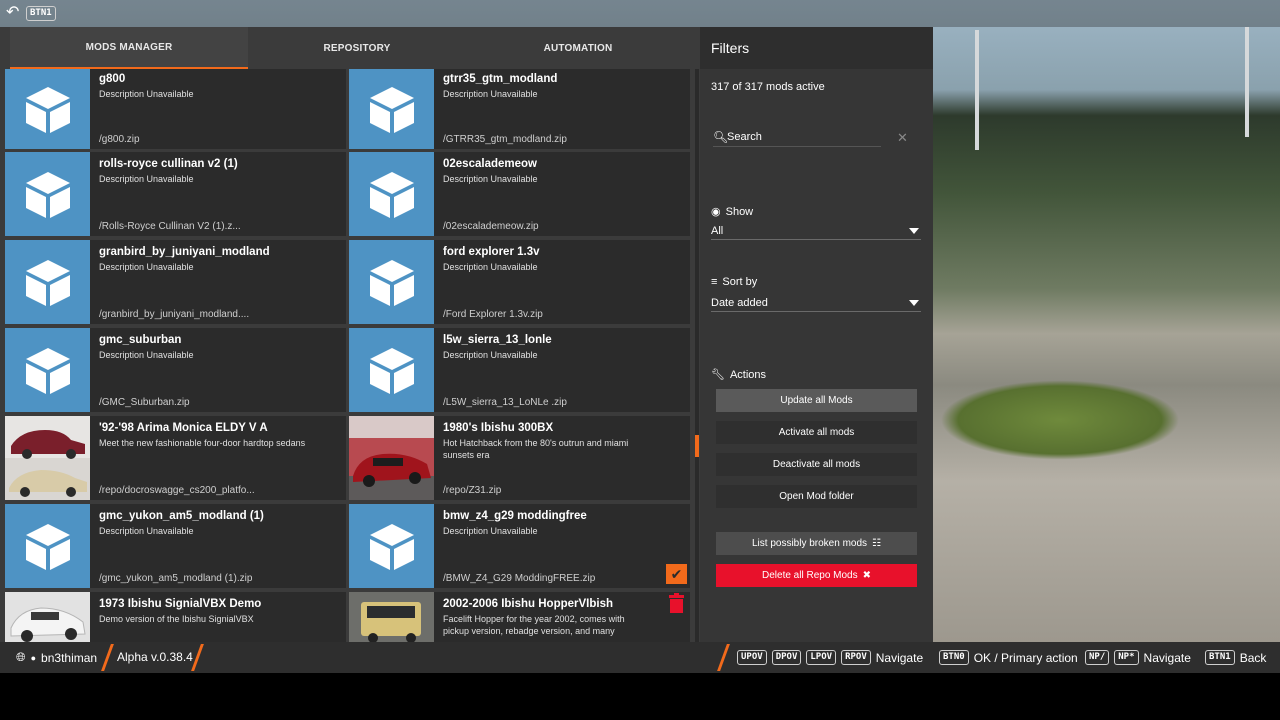 This screenshot has height=720, width=1280. What do you see at coordinates (129, 48) in the screenshot?
I see `tab-mods-manager: MODS MANAGER` at bounding box center [129, 48].